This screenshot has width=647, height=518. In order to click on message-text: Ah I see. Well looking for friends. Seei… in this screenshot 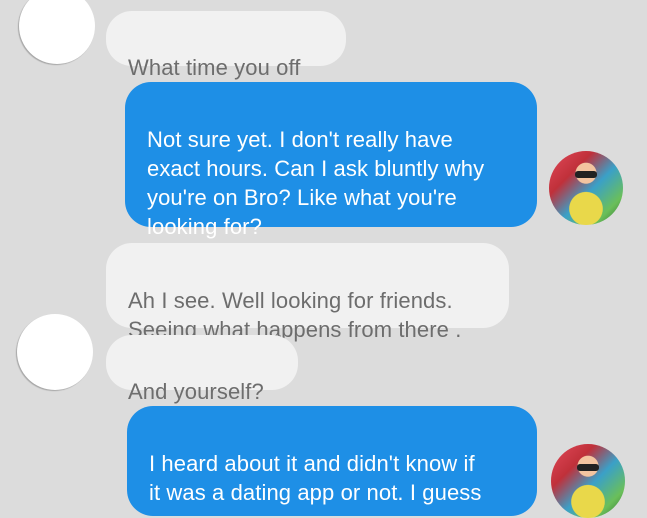, I will do `click(295, 315)`.